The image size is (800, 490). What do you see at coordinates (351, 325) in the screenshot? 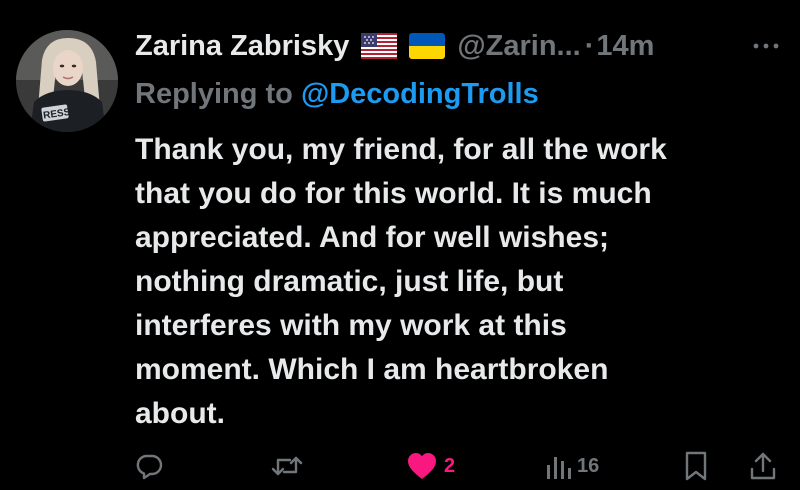
I see `tweet-text-line: interferes with my work at this` at bounding box center [351, 325].